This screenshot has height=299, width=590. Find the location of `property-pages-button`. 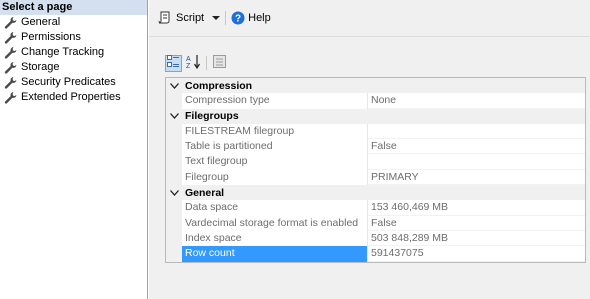

property-pages-button is located at coordinates (219, 63).